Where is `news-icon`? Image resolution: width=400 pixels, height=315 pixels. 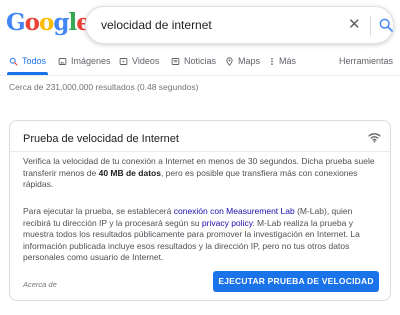 news-icon is located at coordinates (175, 61).